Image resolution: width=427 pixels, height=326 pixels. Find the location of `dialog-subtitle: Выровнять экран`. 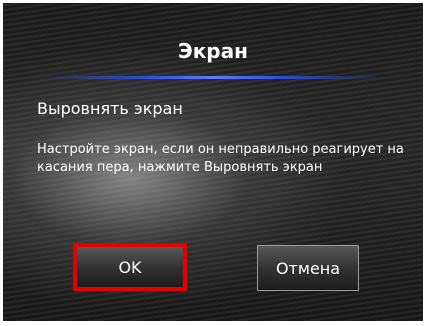

dialog-subtitle: Выровнять экран is located at coordinates (110, 108).